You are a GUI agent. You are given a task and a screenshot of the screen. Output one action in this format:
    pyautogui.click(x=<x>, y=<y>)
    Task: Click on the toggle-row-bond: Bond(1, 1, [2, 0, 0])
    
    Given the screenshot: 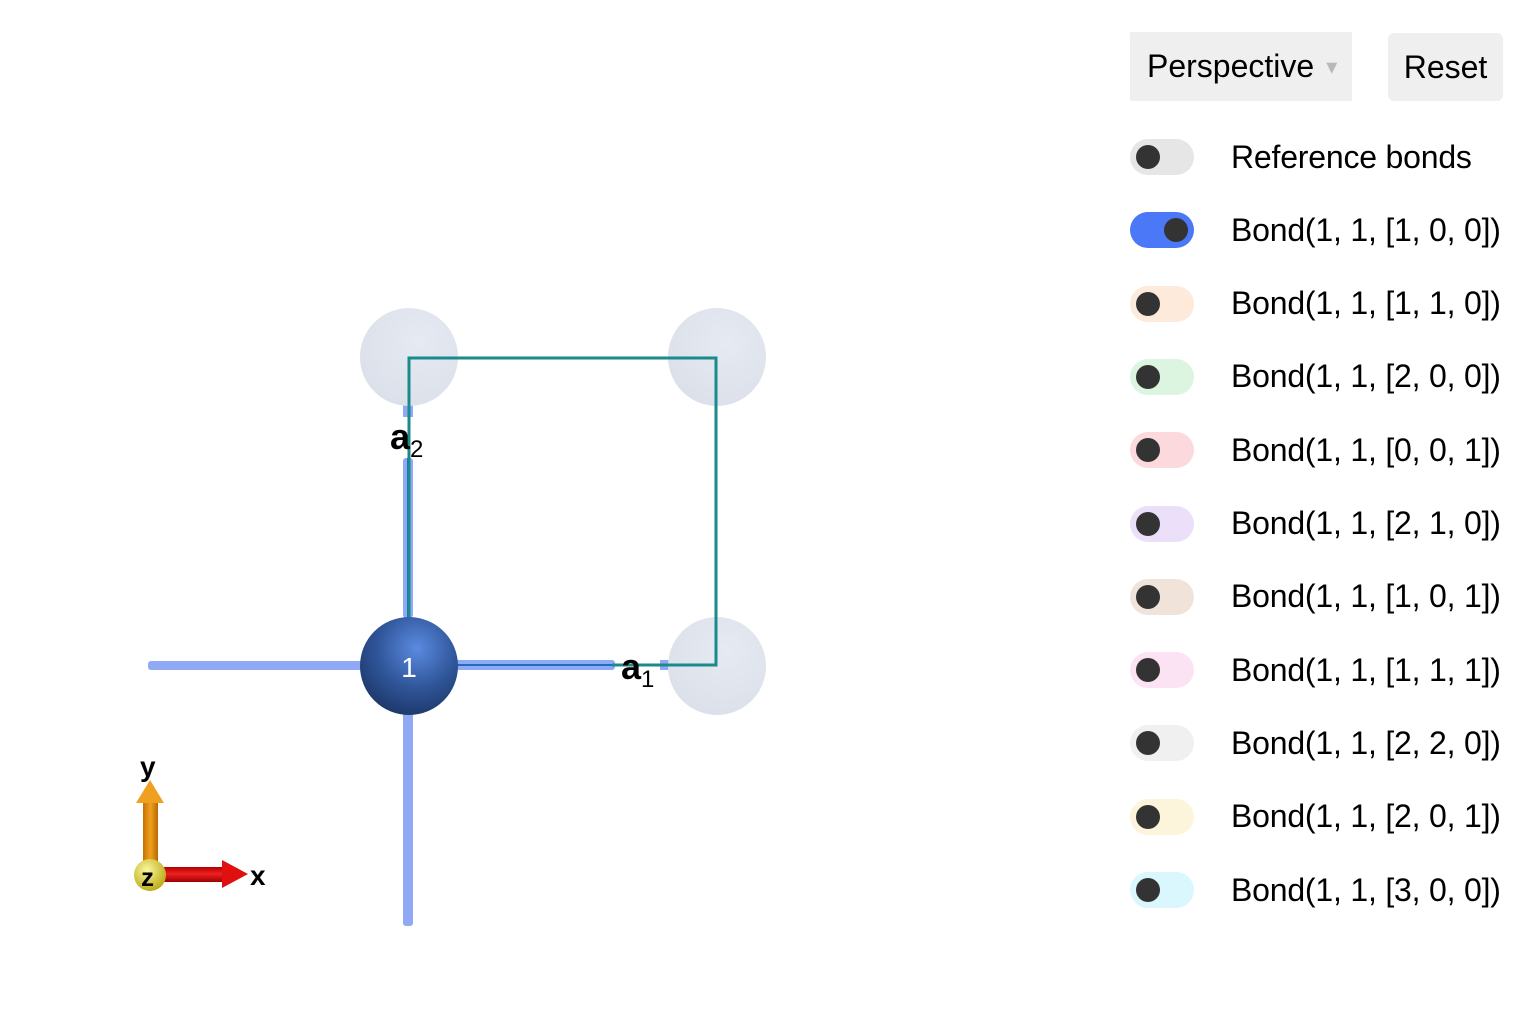 What is the action you would take?
    pyautogui.click(x=1330, y=377)
    